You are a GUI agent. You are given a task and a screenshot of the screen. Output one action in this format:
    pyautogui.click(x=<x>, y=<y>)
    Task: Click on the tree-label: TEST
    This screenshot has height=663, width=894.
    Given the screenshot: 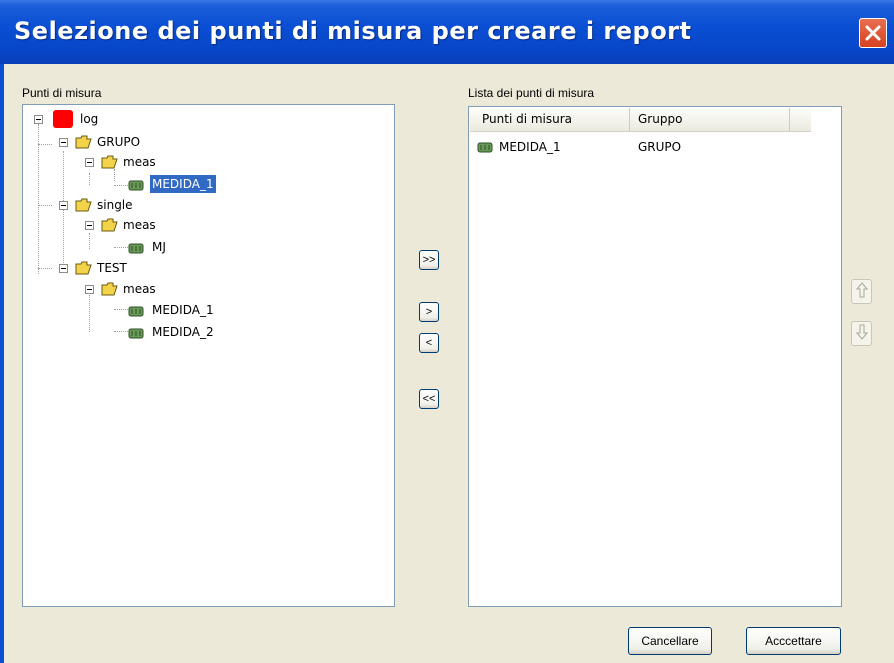 What is the action you would take?
    pyautogui.click(x=112, y=268)
    